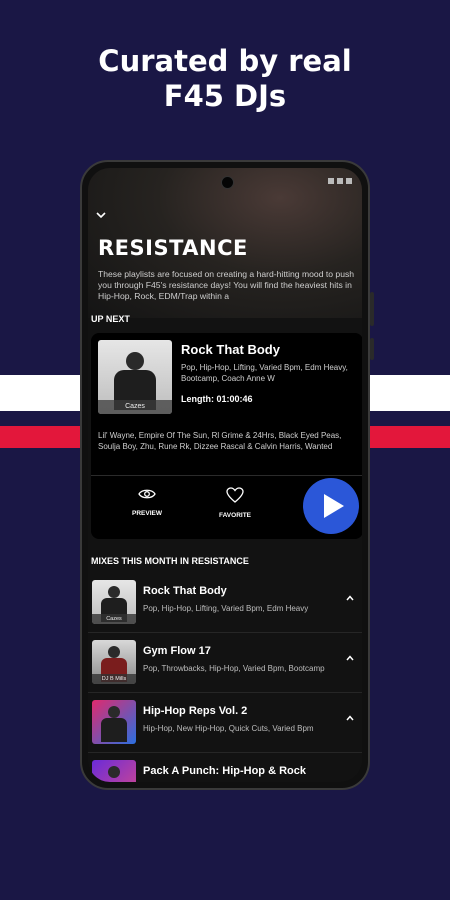  Describe the element at coordinates (225, 61) in the screenshot. I see `headline-line-1: Curated by real` at that location.